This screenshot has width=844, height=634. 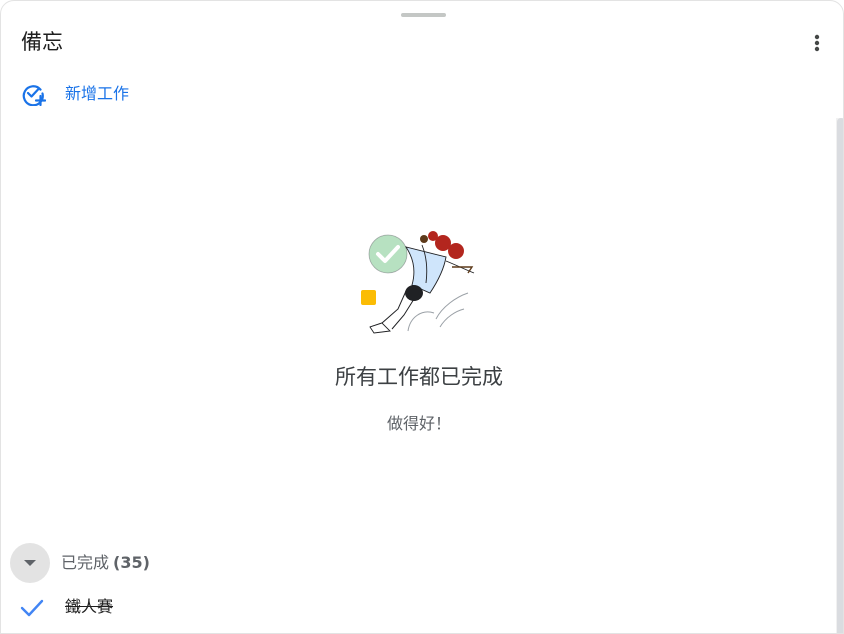 I want to click on check-icon, so click(x=32, y=608).